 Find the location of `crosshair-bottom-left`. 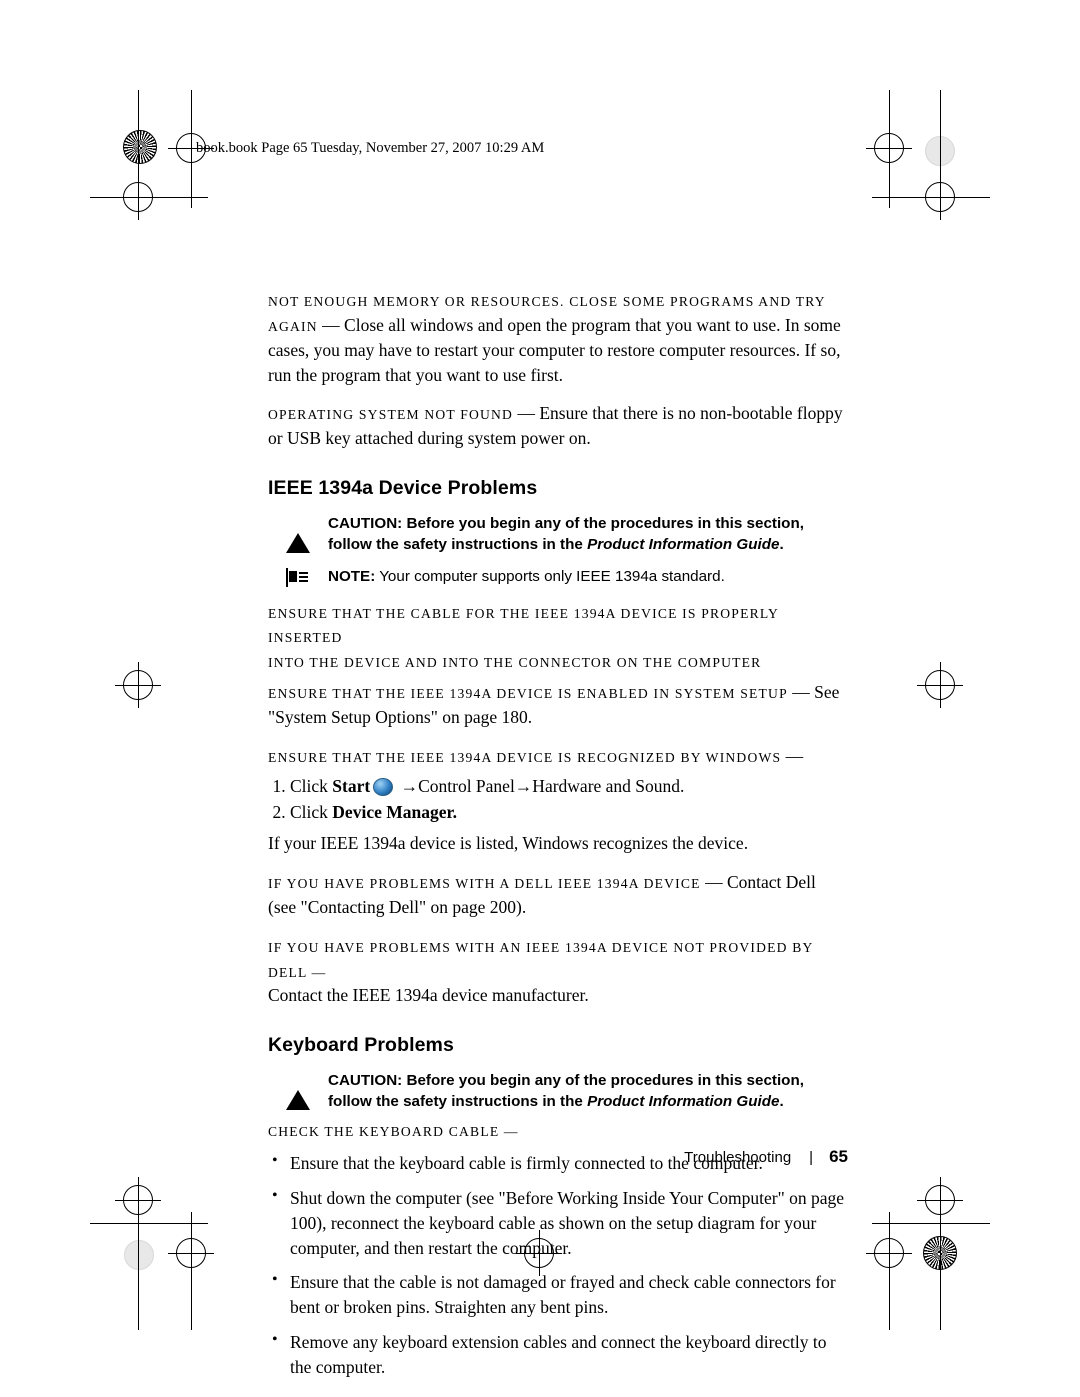

crosshair-bottom-left is located at coordinates (191, 1253).